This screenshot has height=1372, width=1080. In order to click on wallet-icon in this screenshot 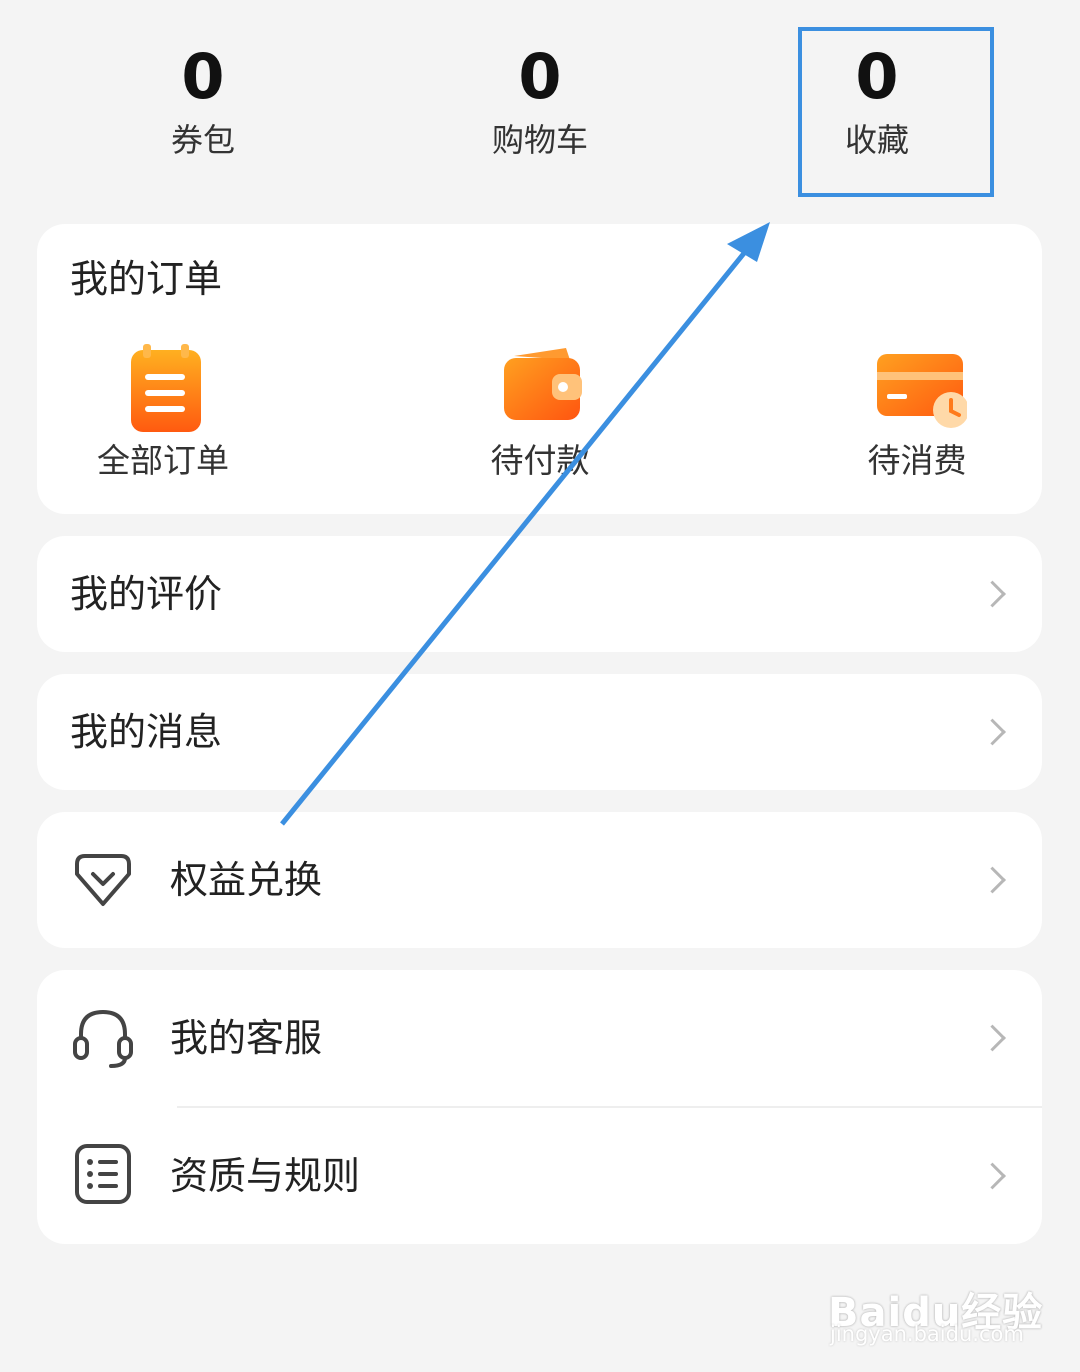, I will do `click(540, 389)`.